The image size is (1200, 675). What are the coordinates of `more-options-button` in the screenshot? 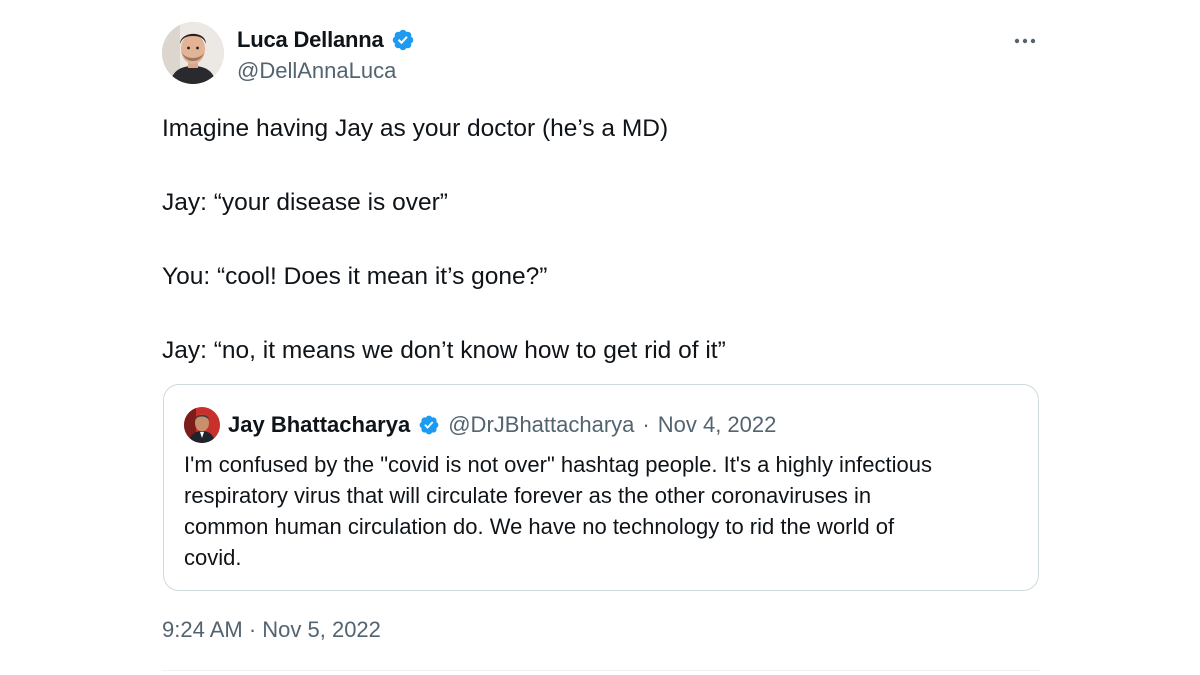 It's located at (1025, 41).